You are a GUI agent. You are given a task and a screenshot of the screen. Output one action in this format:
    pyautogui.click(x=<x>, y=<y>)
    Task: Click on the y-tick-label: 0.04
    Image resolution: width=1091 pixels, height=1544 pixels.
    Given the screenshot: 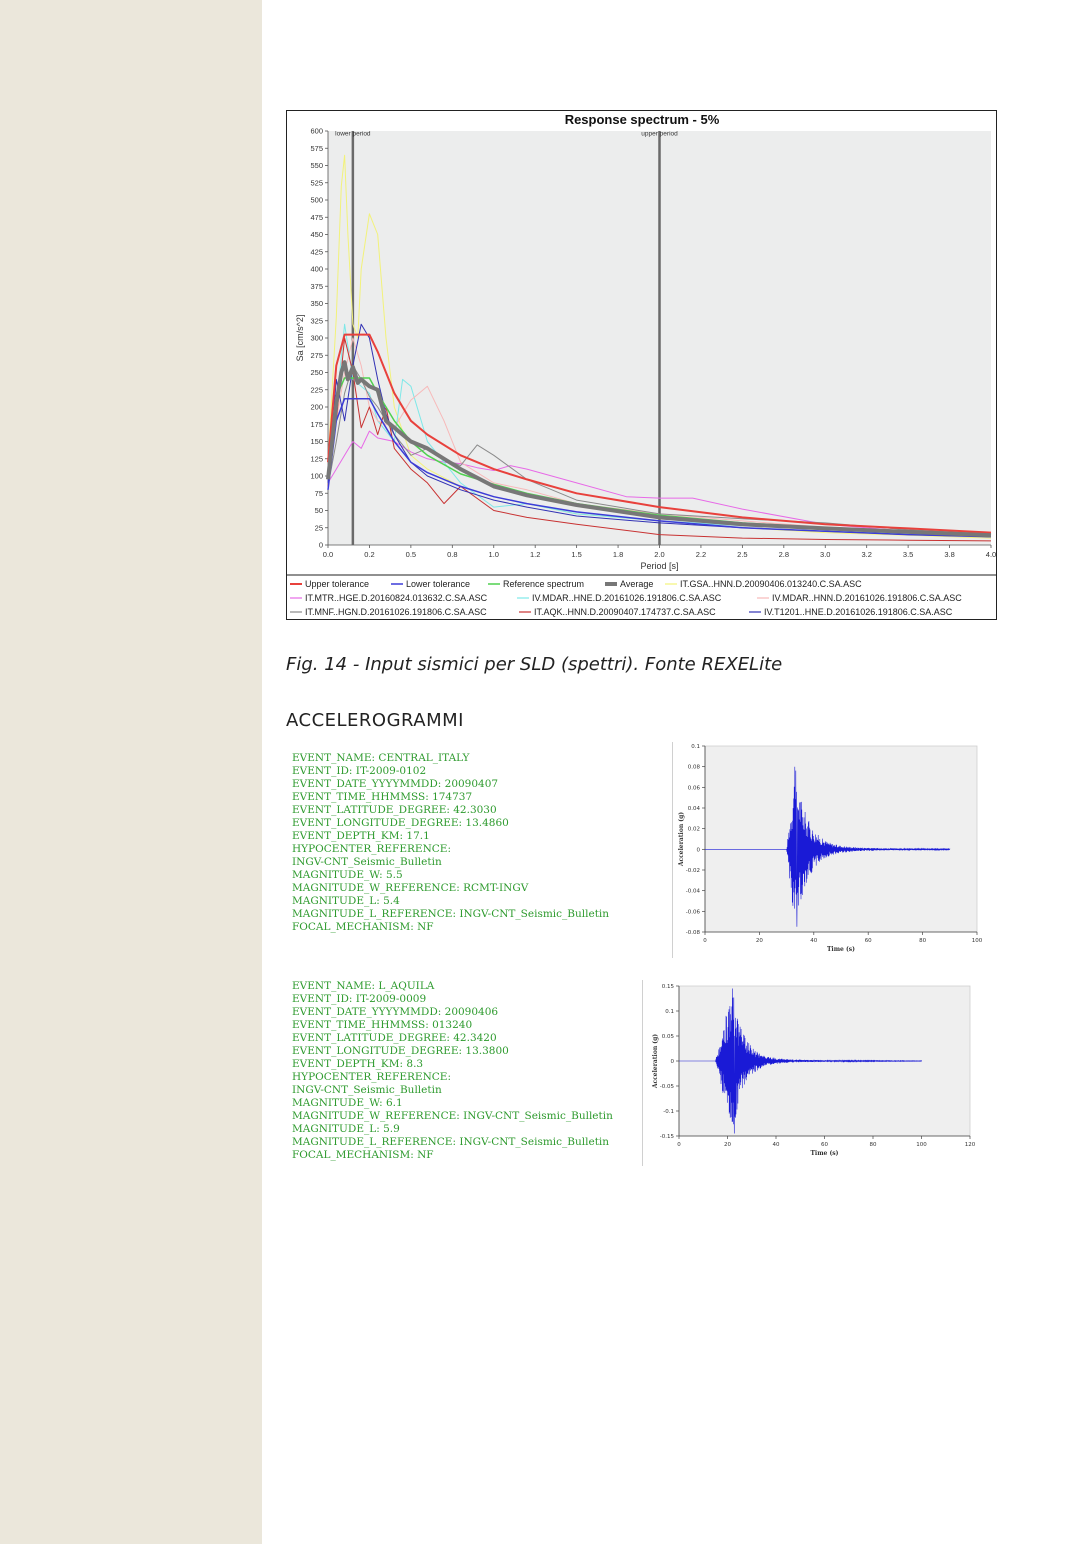 What is the action you would take?
    pyautogui.click(x=694, y=809)
    